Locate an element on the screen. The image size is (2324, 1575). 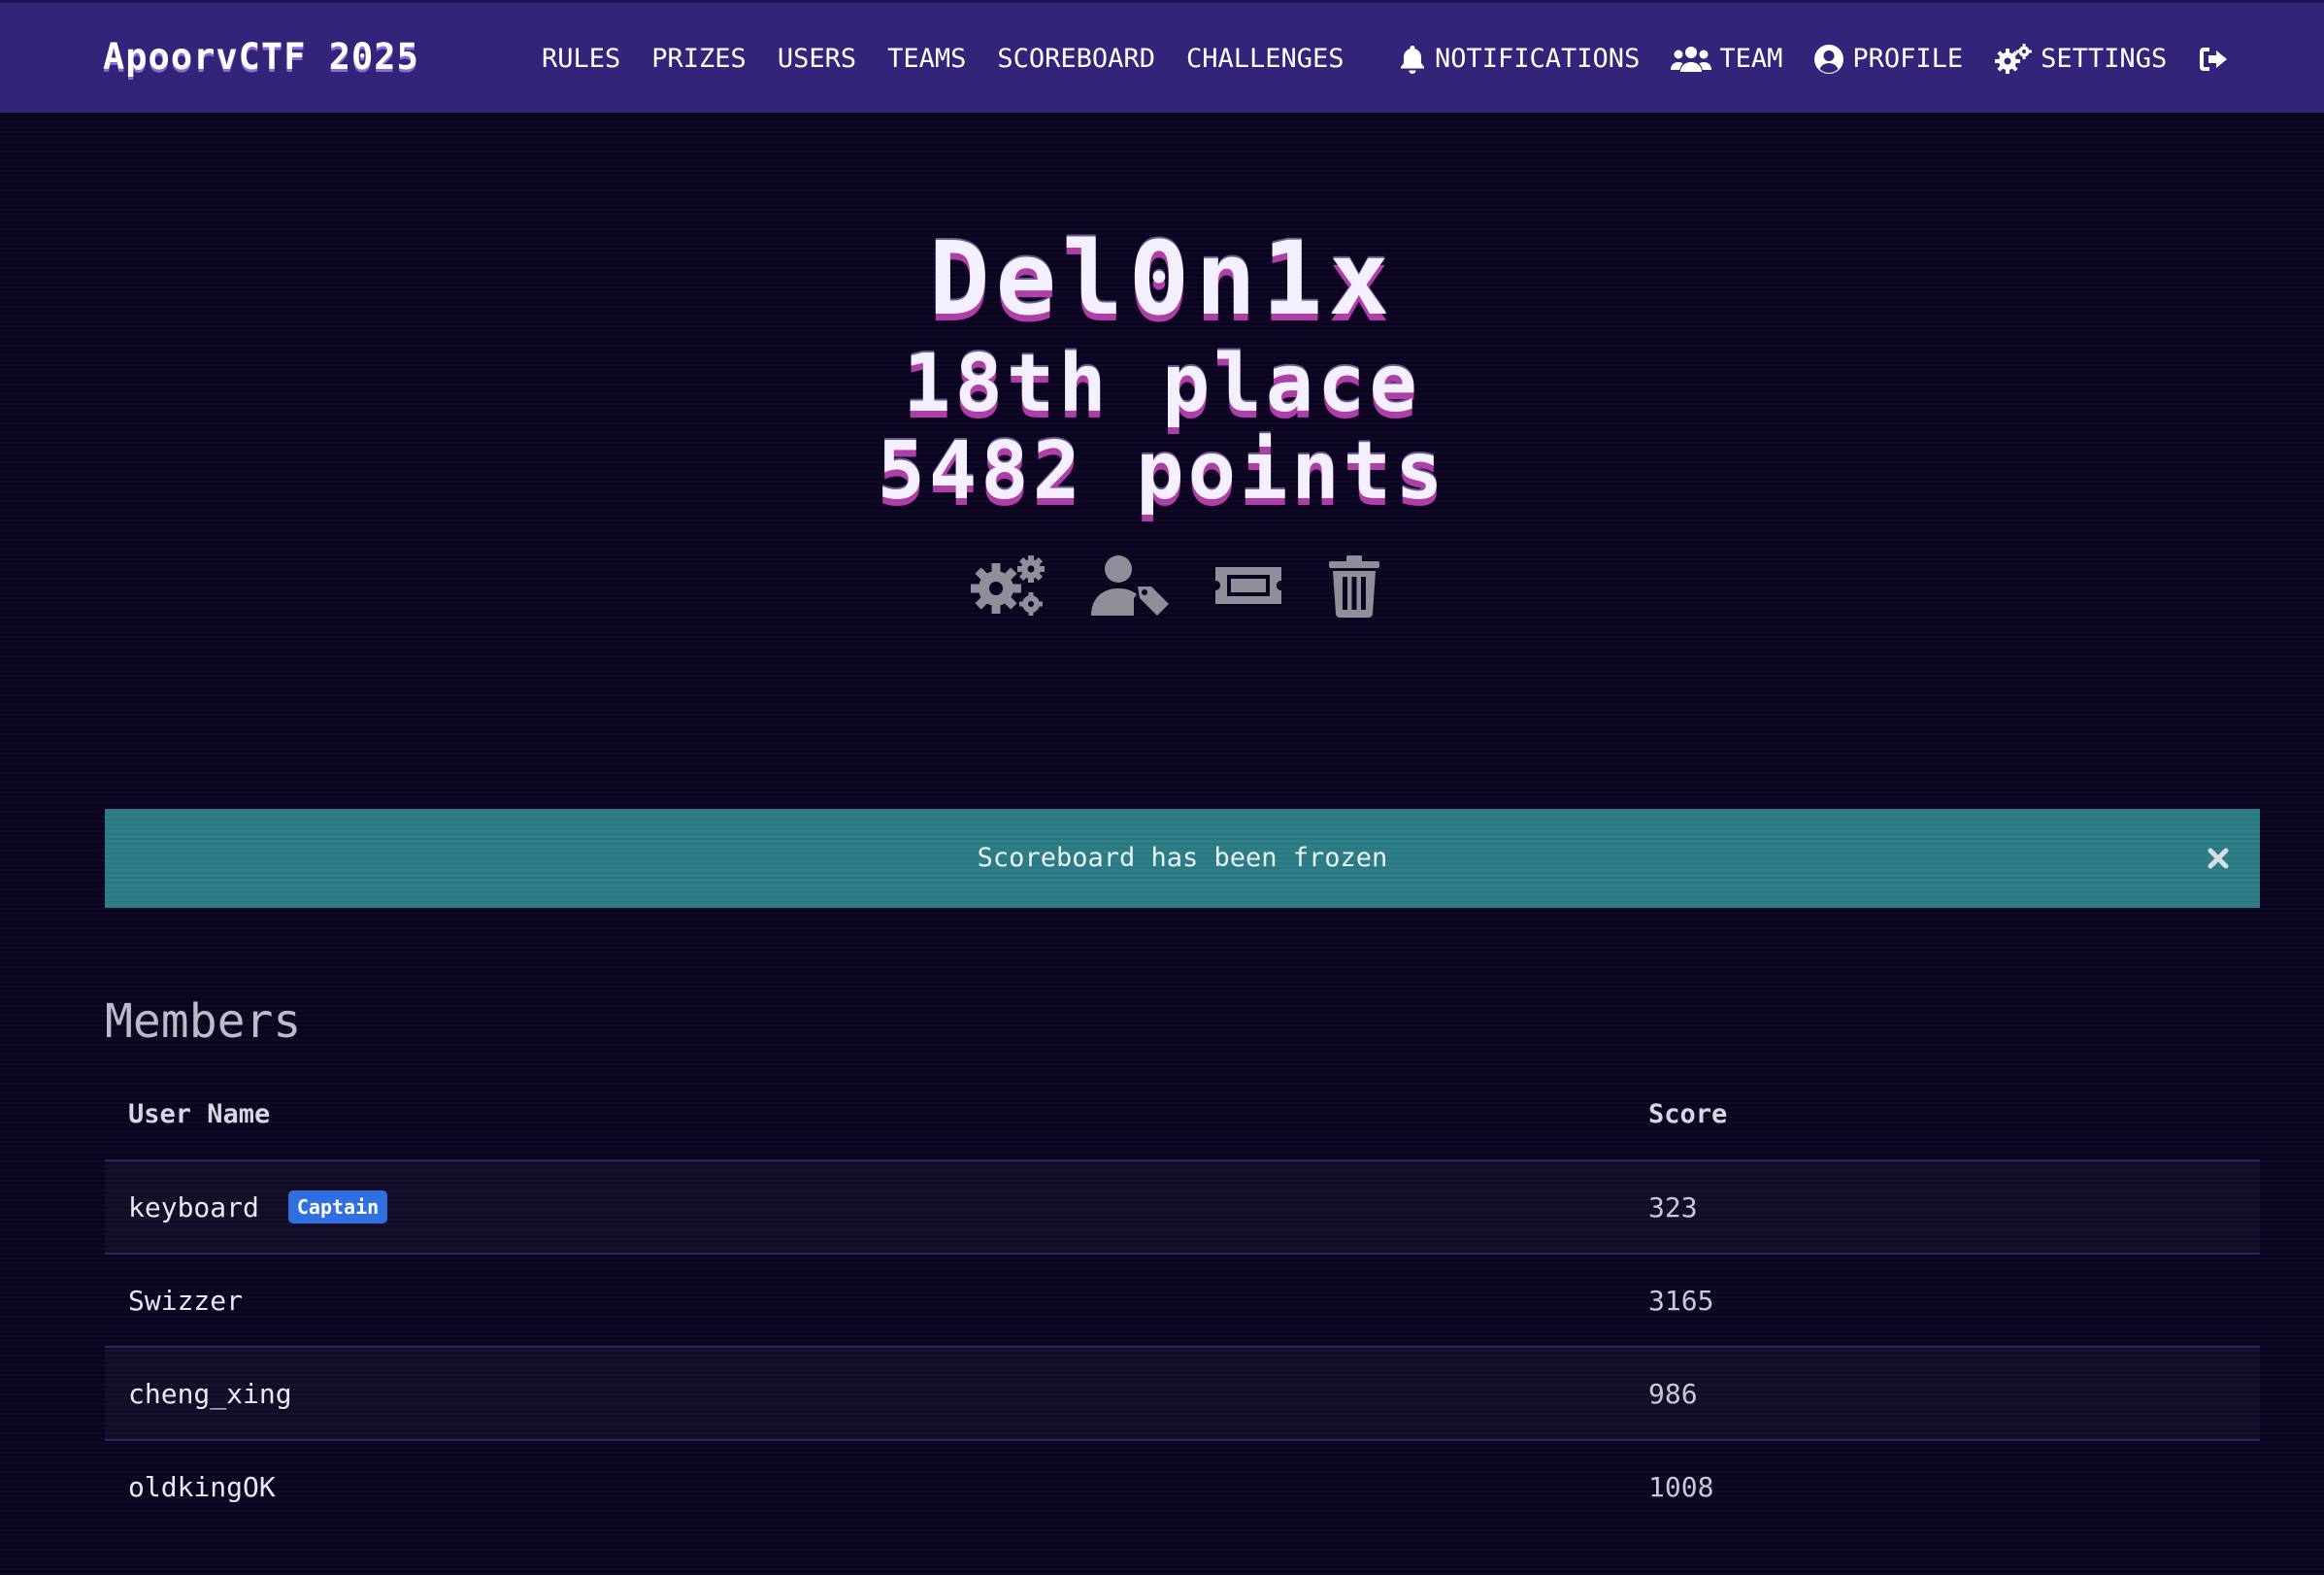
nav-link-users: USERS is located at coordinates (817, 59).